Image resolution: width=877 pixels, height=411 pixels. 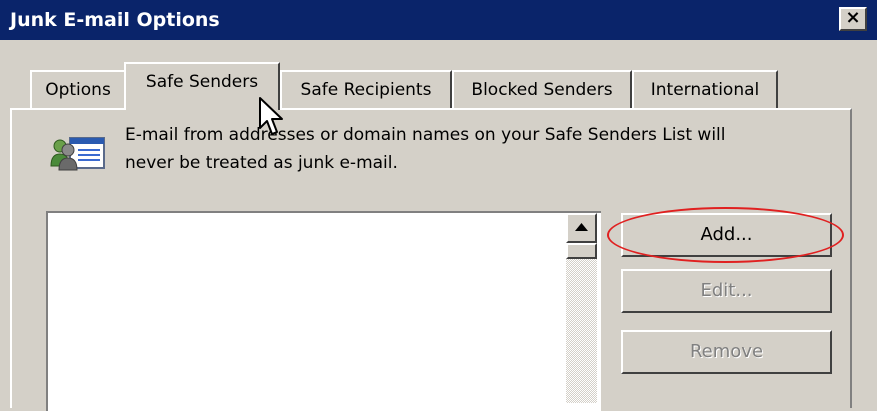 What do you see at coordinates (581, 251) in the screenshot?
I see `scrollbar-thumb` at bounding box center [581, 251].